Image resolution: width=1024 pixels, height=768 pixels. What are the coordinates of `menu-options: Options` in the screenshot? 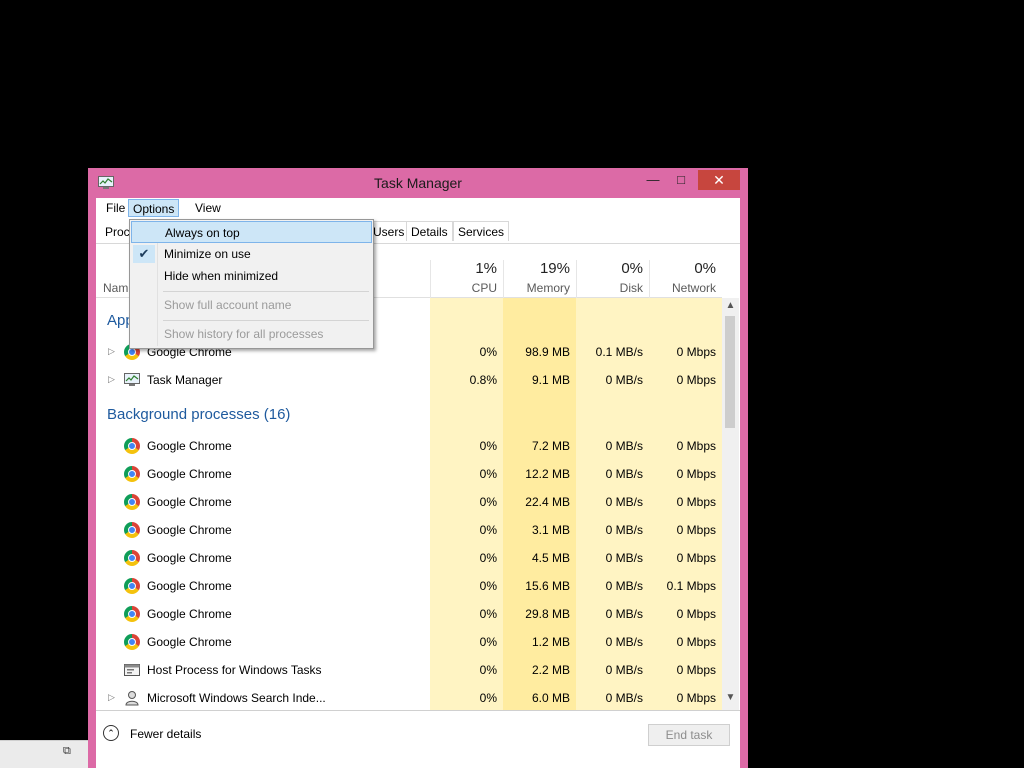 It's located at (154, 208).